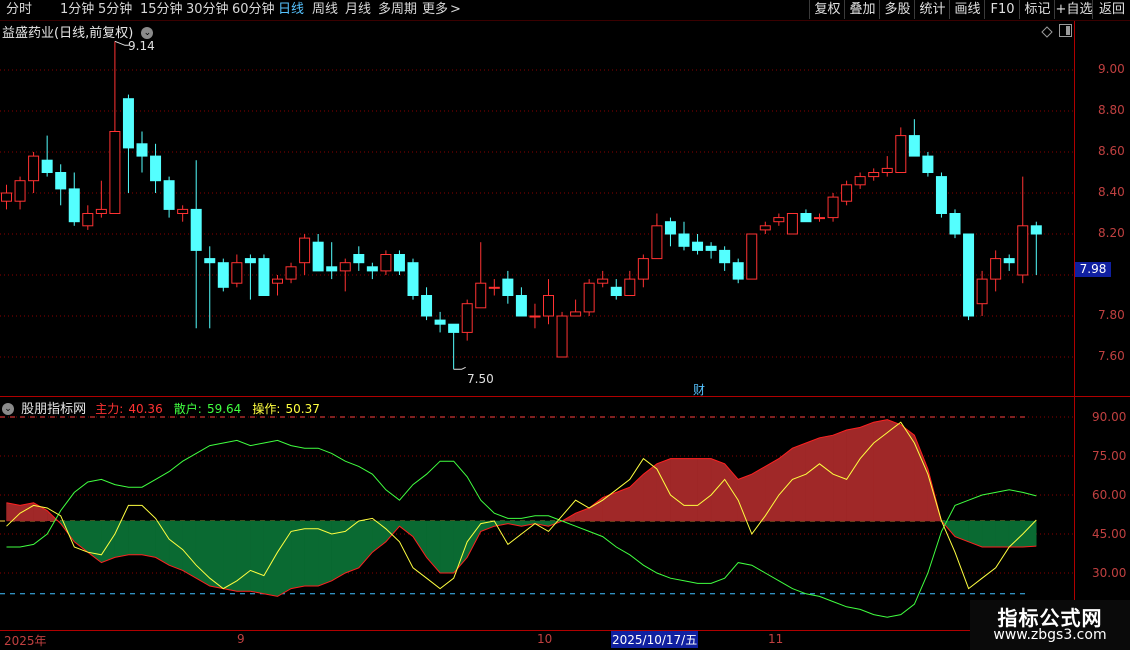  I want to click on price-tick: 8.40, so click(1111, 192).